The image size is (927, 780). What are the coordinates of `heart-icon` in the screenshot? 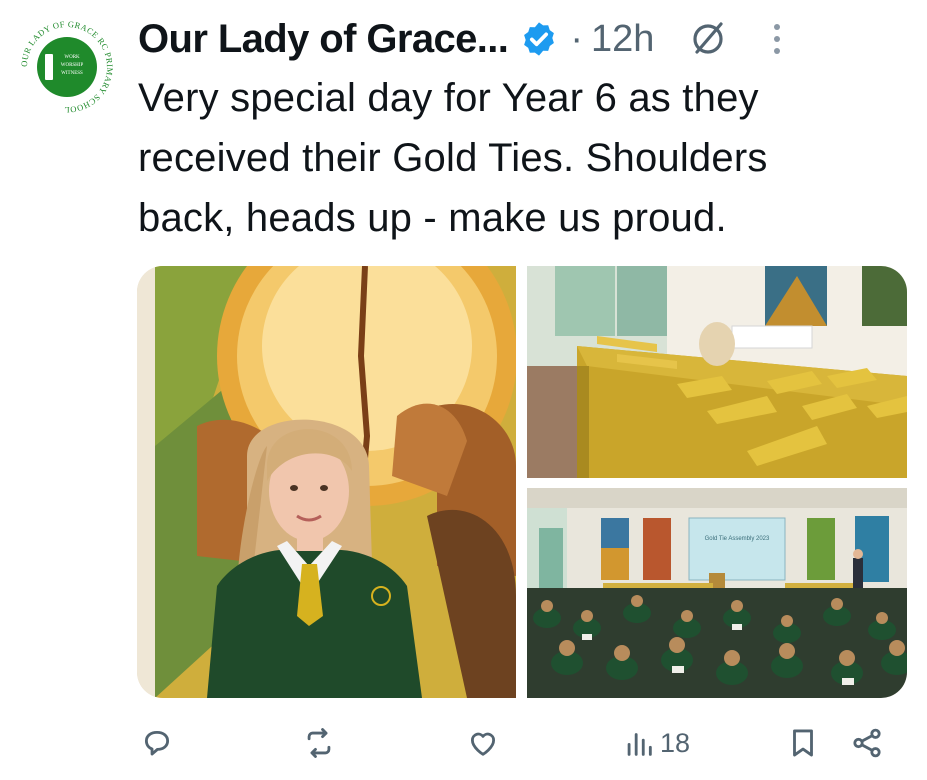 It's located at (483, 744).